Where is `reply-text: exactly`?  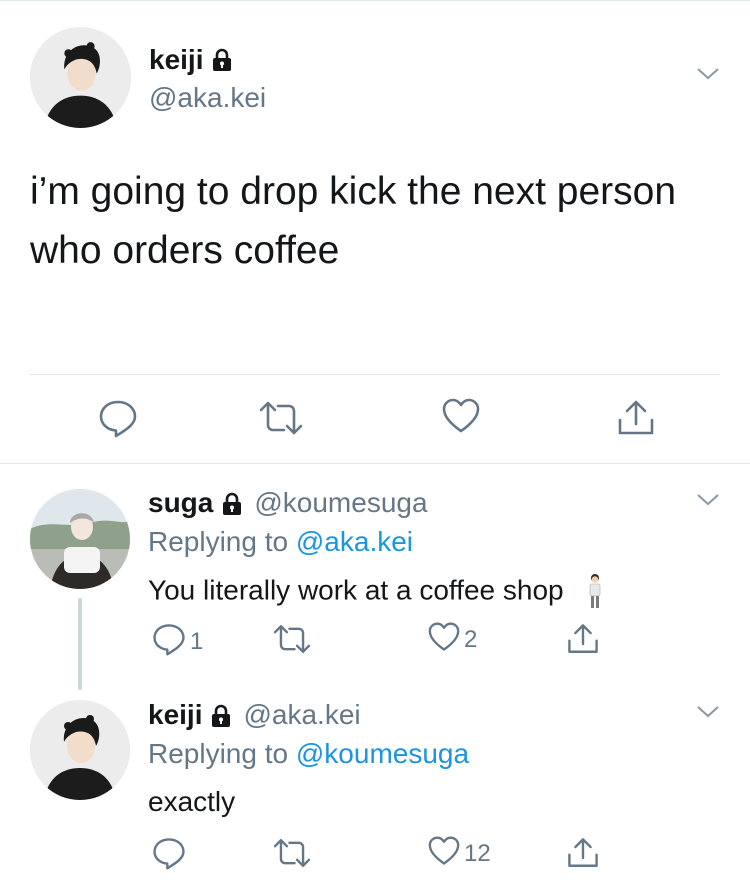
reply-text: exactly is located at coordinates (192, 801).